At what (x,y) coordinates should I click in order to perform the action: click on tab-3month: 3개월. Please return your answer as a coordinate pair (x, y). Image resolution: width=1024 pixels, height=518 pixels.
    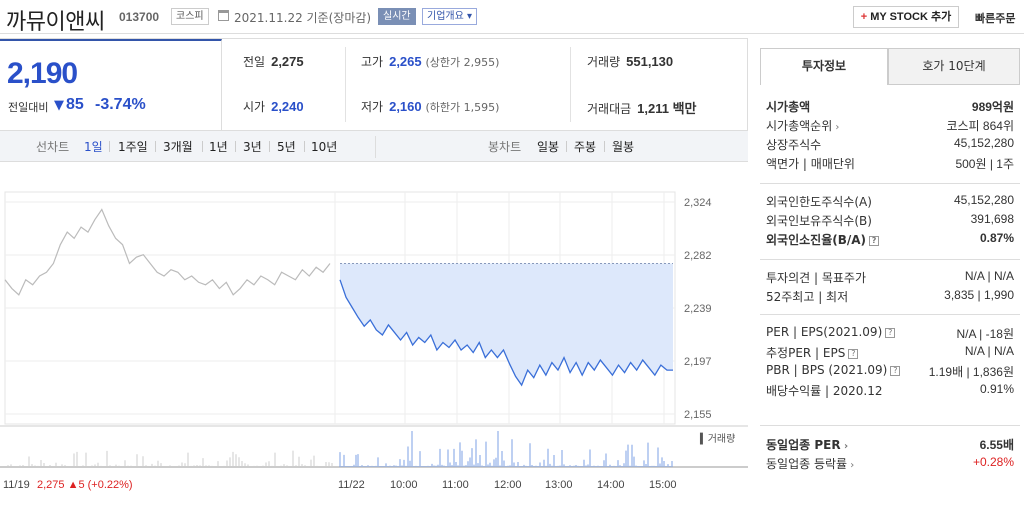
    Looking at the image, I should click on (178, 146).